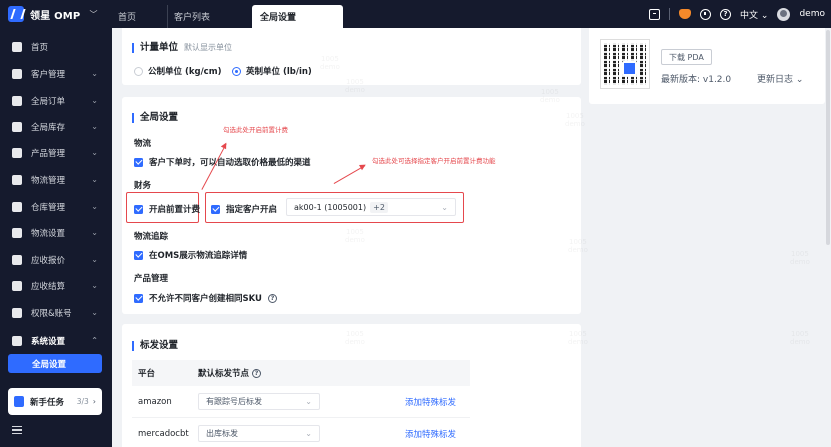  Describe the element at coordinates (56, 14) in the screenshot. I see `brand-switcher: 领星 OMP ﹀` at that location.